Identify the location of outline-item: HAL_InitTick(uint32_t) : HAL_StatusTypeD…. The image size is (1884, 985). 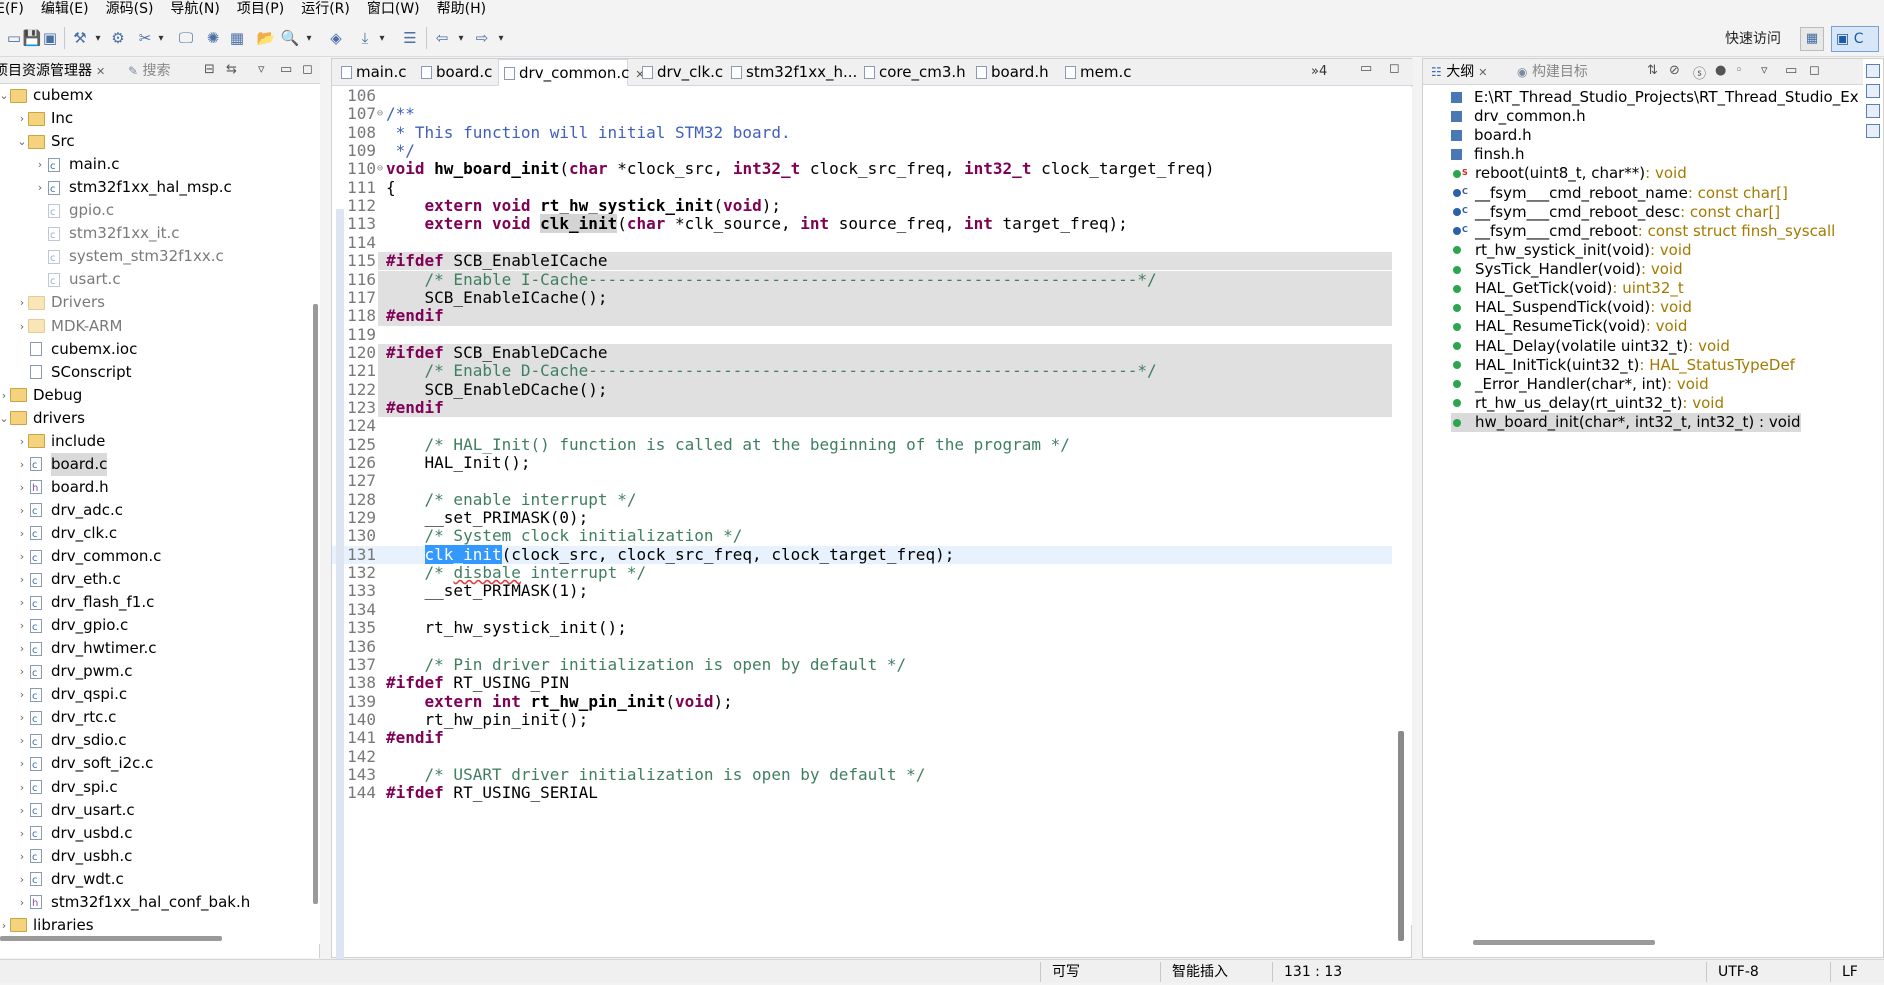
(1623, 365).